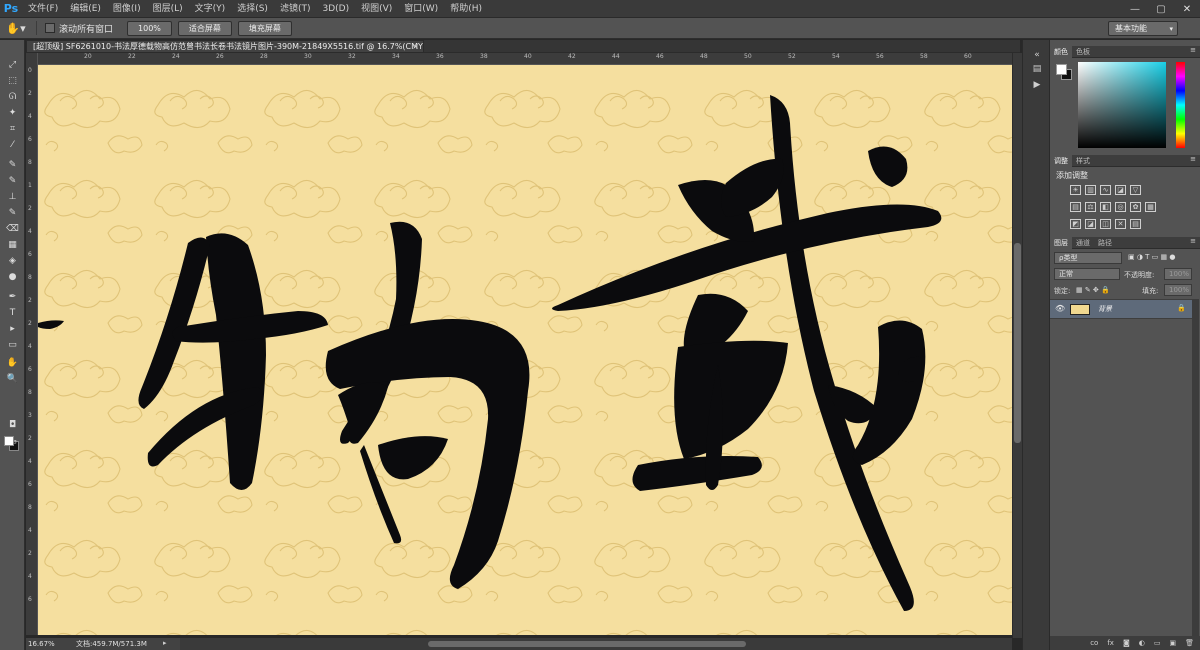 This screenshot has width=1200, height=650. What do you see at coordinates (264, 28) in the screenshot?
I see `fill-screen-button: 填充屏幕` at bounding box center [264, 28].